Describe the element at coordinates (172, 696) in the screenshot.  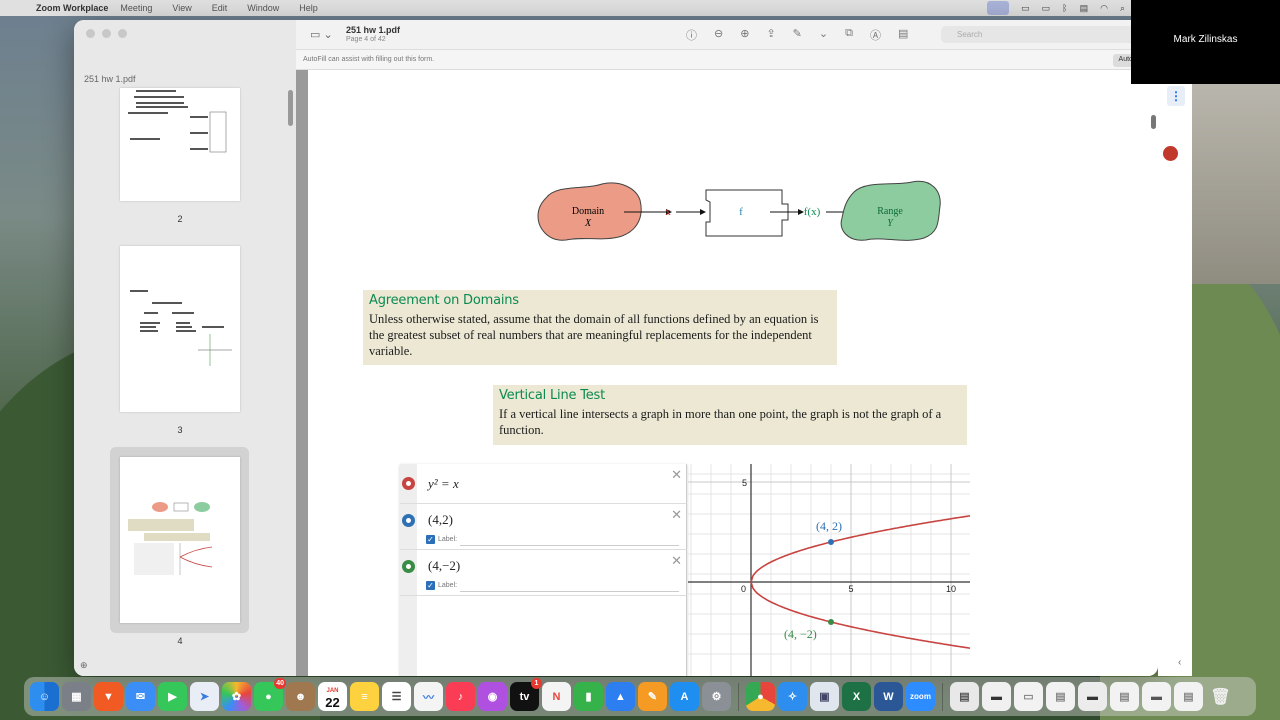
I see `facetime-icon: ▶` at that location.